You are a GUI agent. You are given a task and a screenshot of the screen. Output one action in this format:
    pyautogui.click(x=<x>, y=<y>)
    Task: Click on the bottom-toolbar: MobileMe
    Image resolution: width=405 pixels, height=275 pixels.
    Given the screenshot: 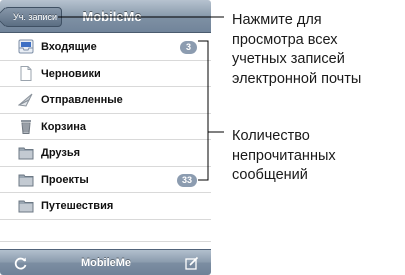 What is the action you would take?
    pyautogui.click(x=105, y=262)
    